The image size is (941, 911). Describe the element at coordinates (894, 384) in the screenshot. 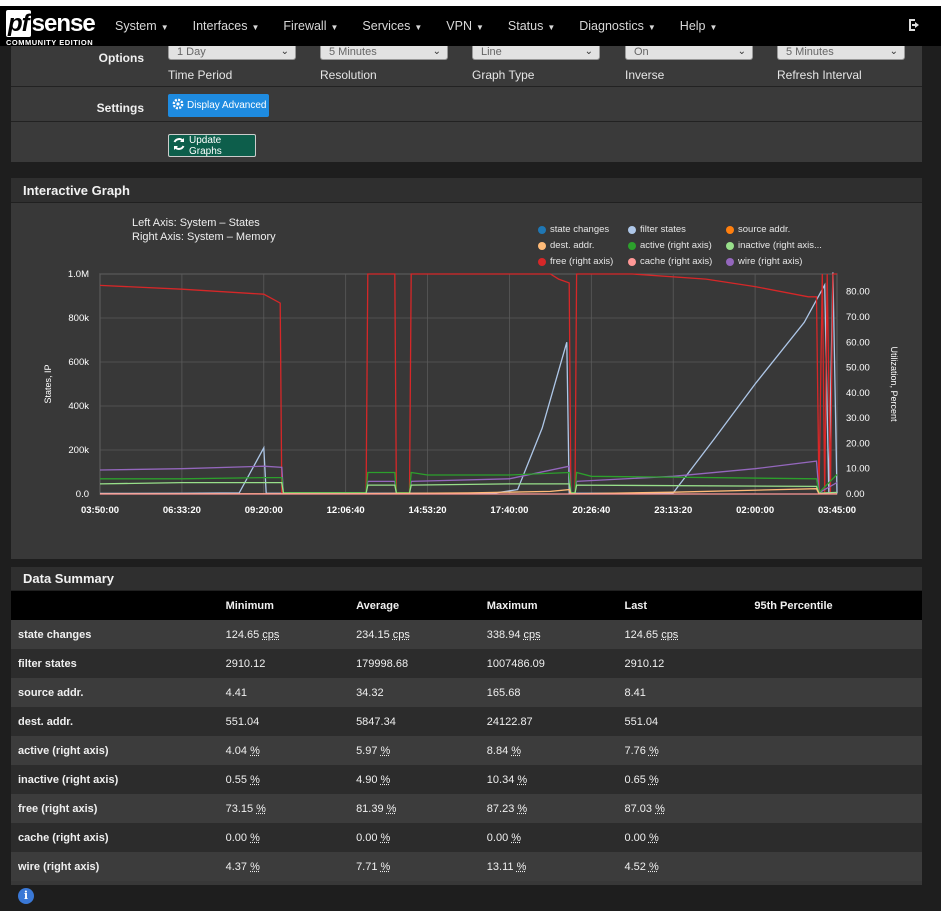

I see `y-right-axis-label: Utilization, Percent` at that location.